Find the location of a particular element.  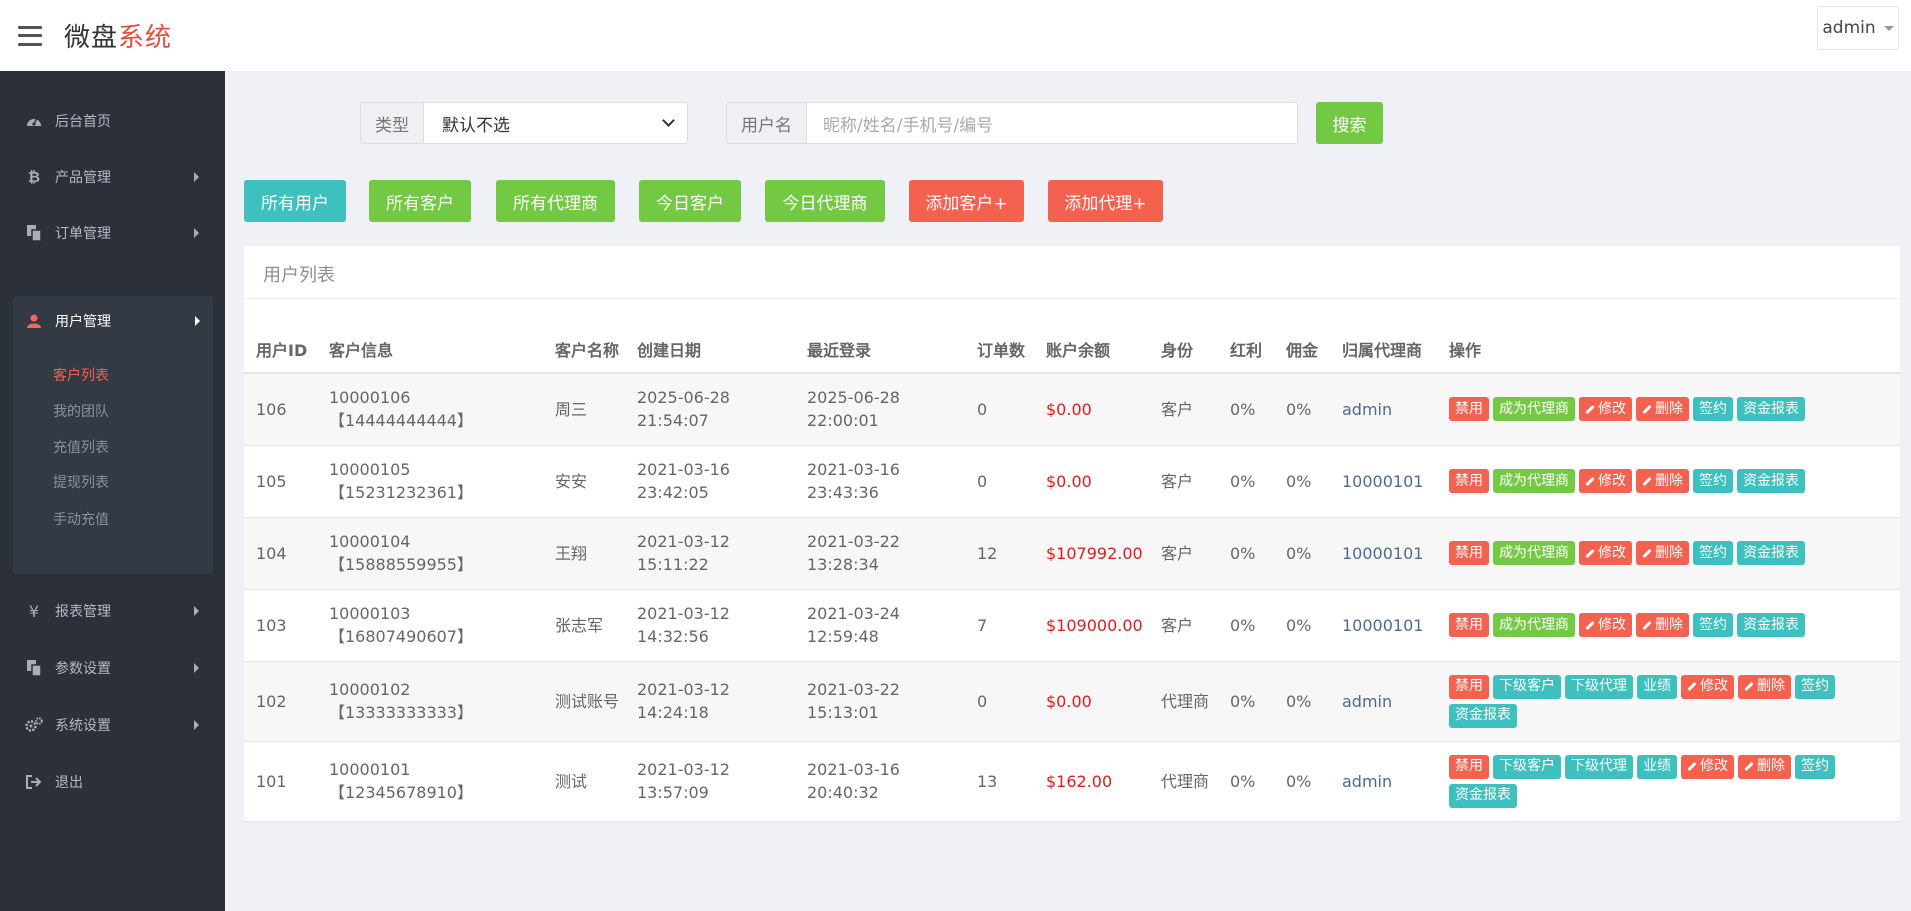

sidebar-item-users: 用户管理 is located at coordinates (113, 321).